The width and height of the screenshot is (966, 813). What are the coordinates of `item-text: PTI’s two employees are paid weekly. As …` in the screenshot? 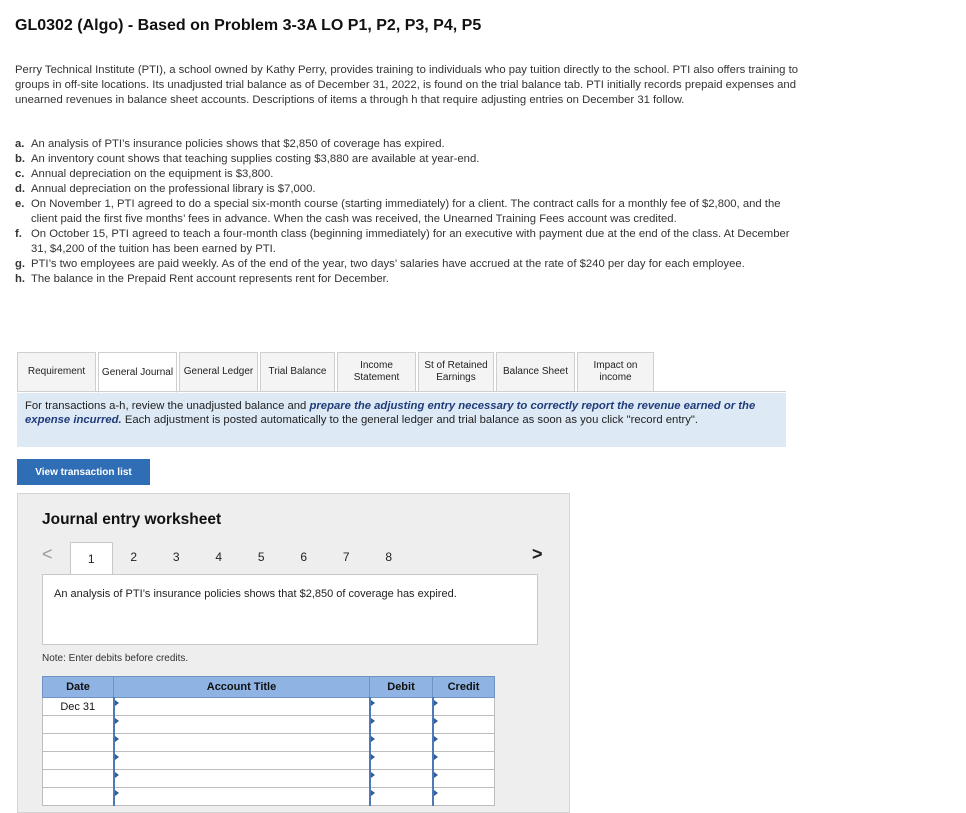 It's located at (388, 264).